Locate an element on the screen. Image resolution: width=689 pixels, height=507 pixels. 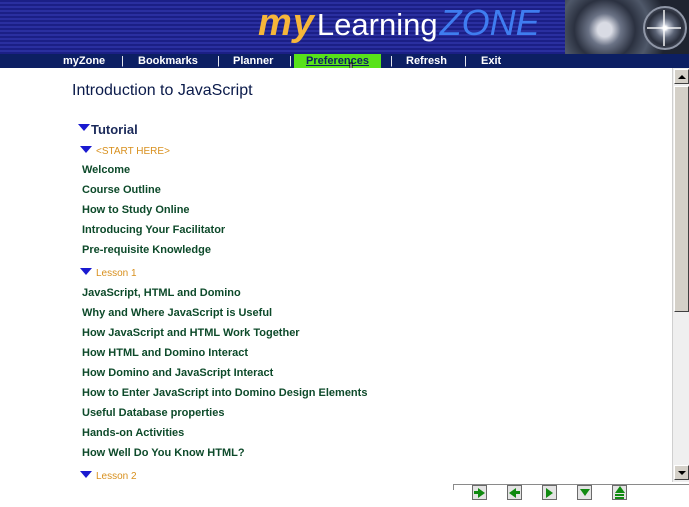
link-js-html-domino: JavaScript, HTML and Domino is located at coordinates (161, 293).